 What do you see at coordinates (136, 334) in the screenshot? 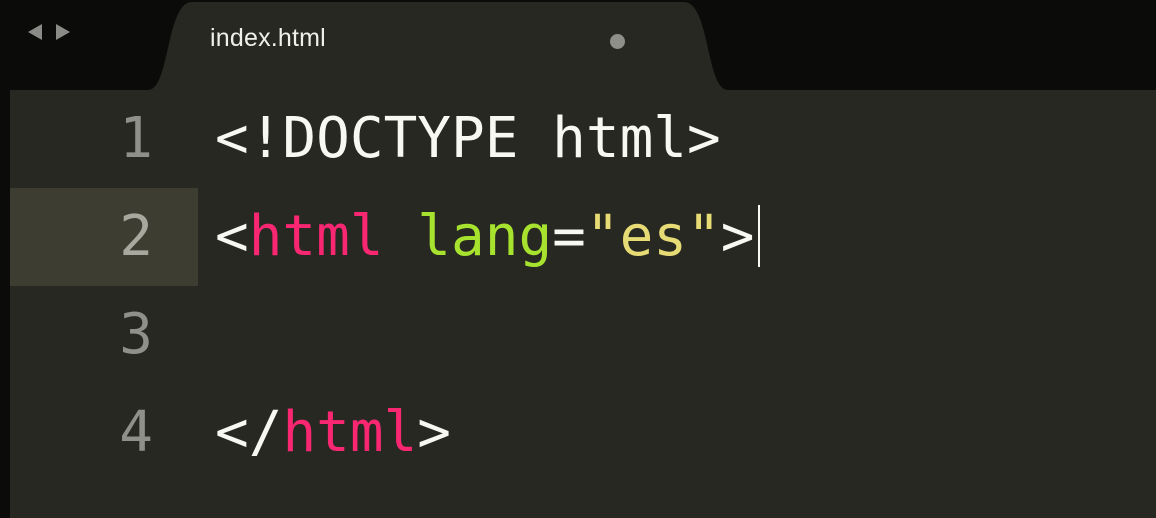
I see `line-number: 3` at bounding box center [136, 334].